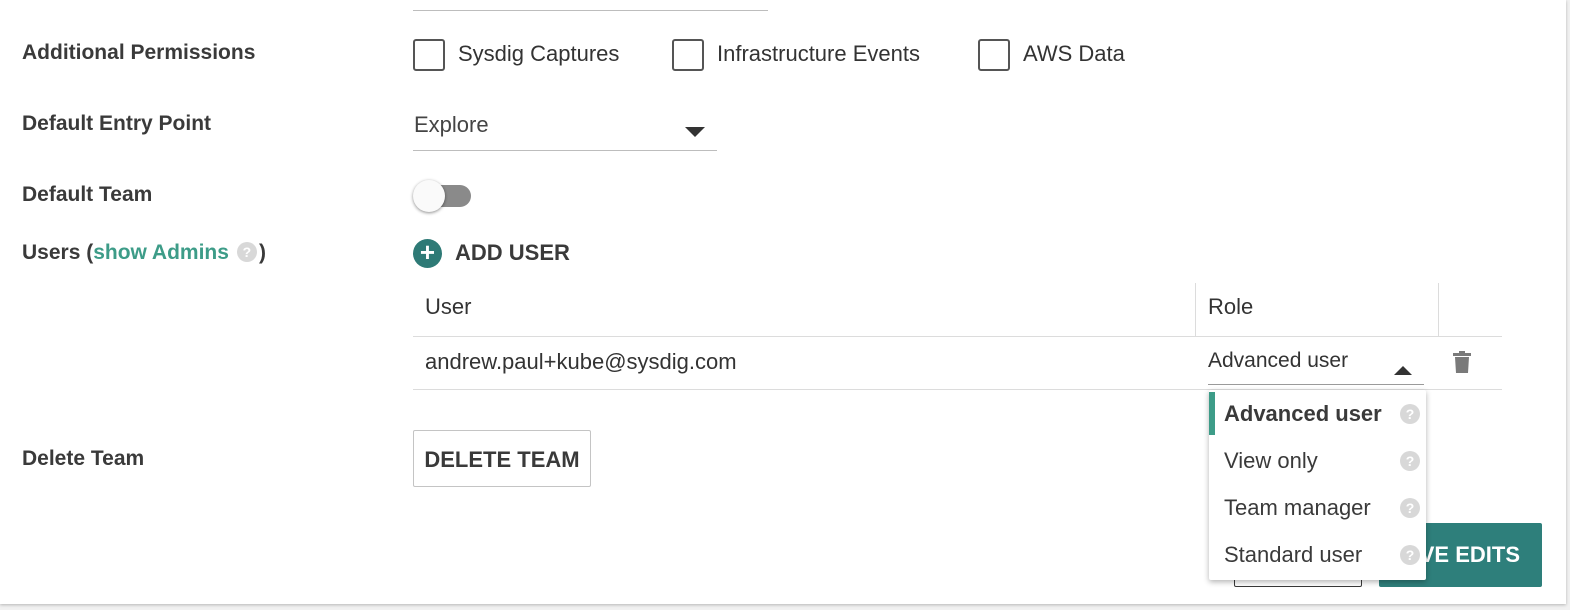  What do you see at coordinates (429, 55) in the screenshot?
I see `sysdig-captures-checkbox` at bounding box center [429, 55].